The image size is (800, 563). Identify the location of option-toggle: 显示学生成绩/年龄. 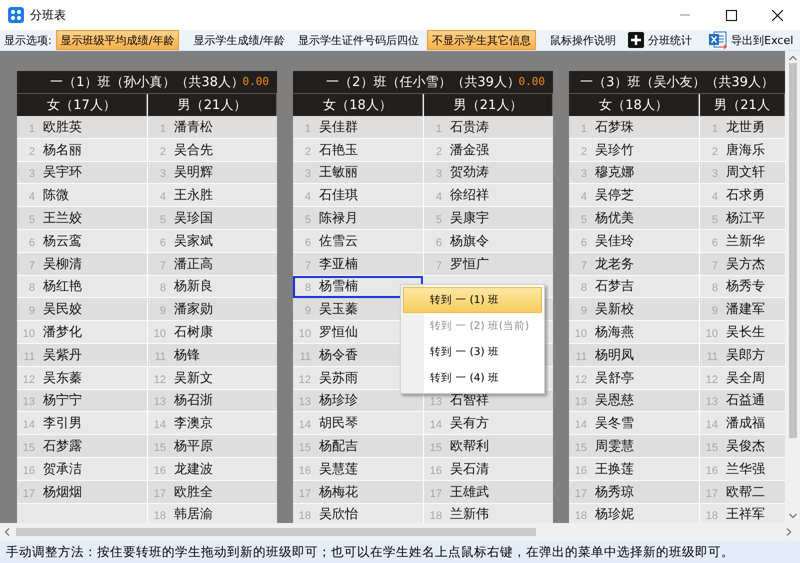
(239, 40).